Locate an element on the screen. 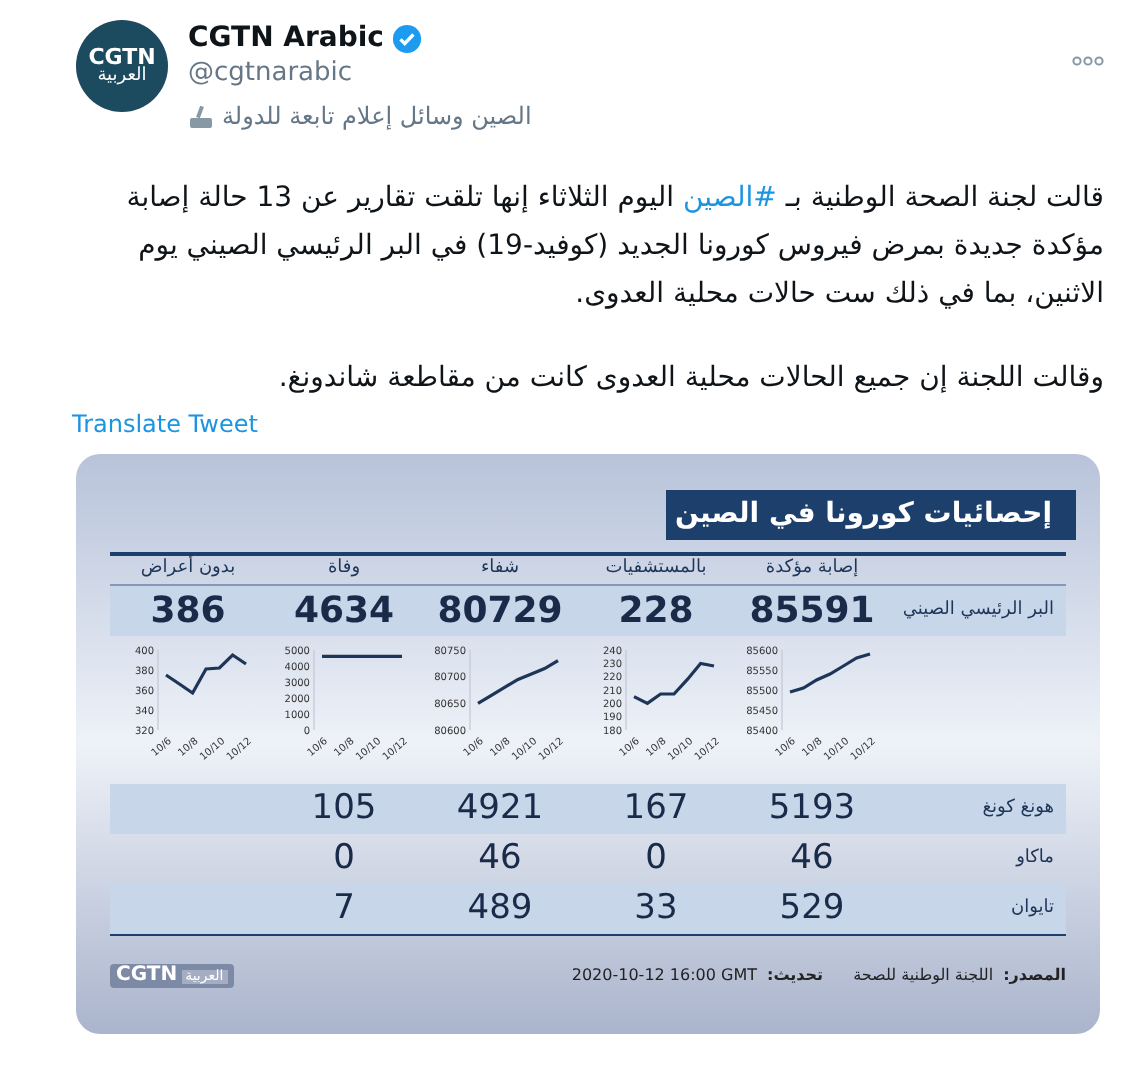 This screenshot has height=1066, width=1144. stat-value: 5193 is located at coordinates (812, 809).